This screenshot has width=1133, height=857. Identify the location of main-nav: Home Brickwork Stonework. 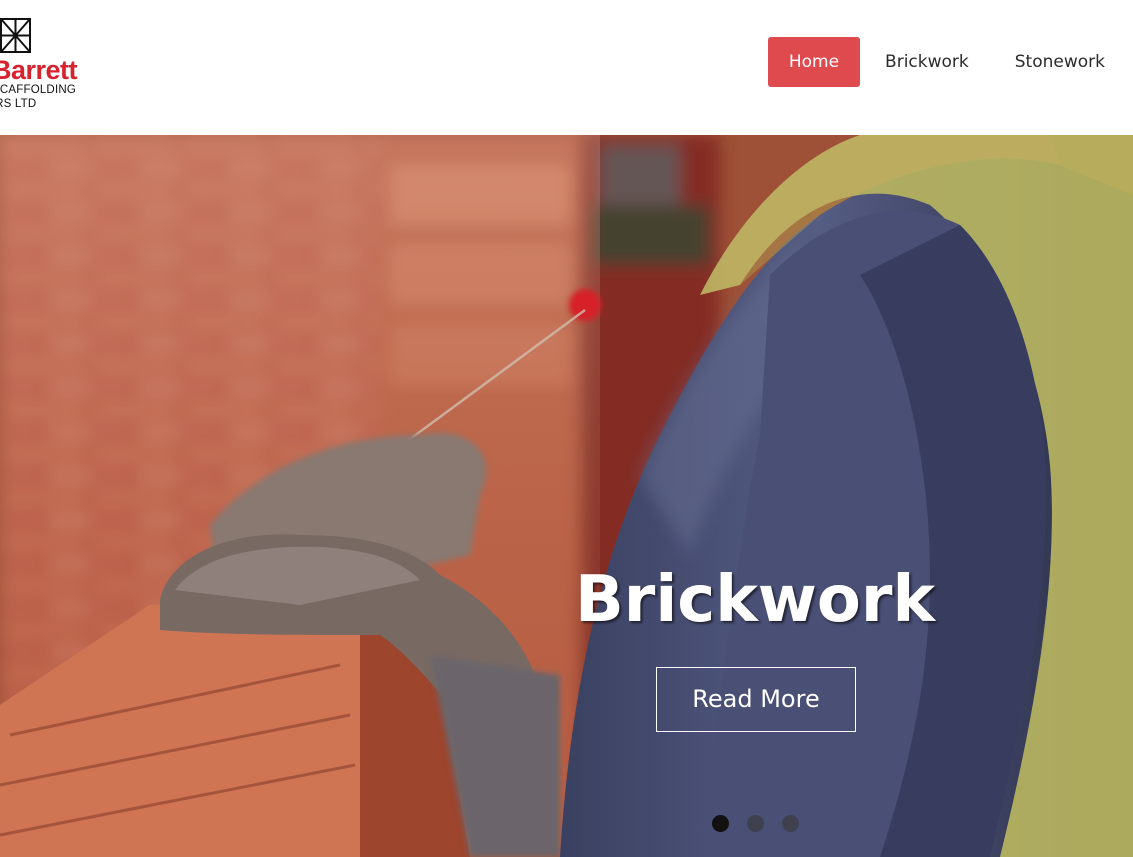
(948, 62).